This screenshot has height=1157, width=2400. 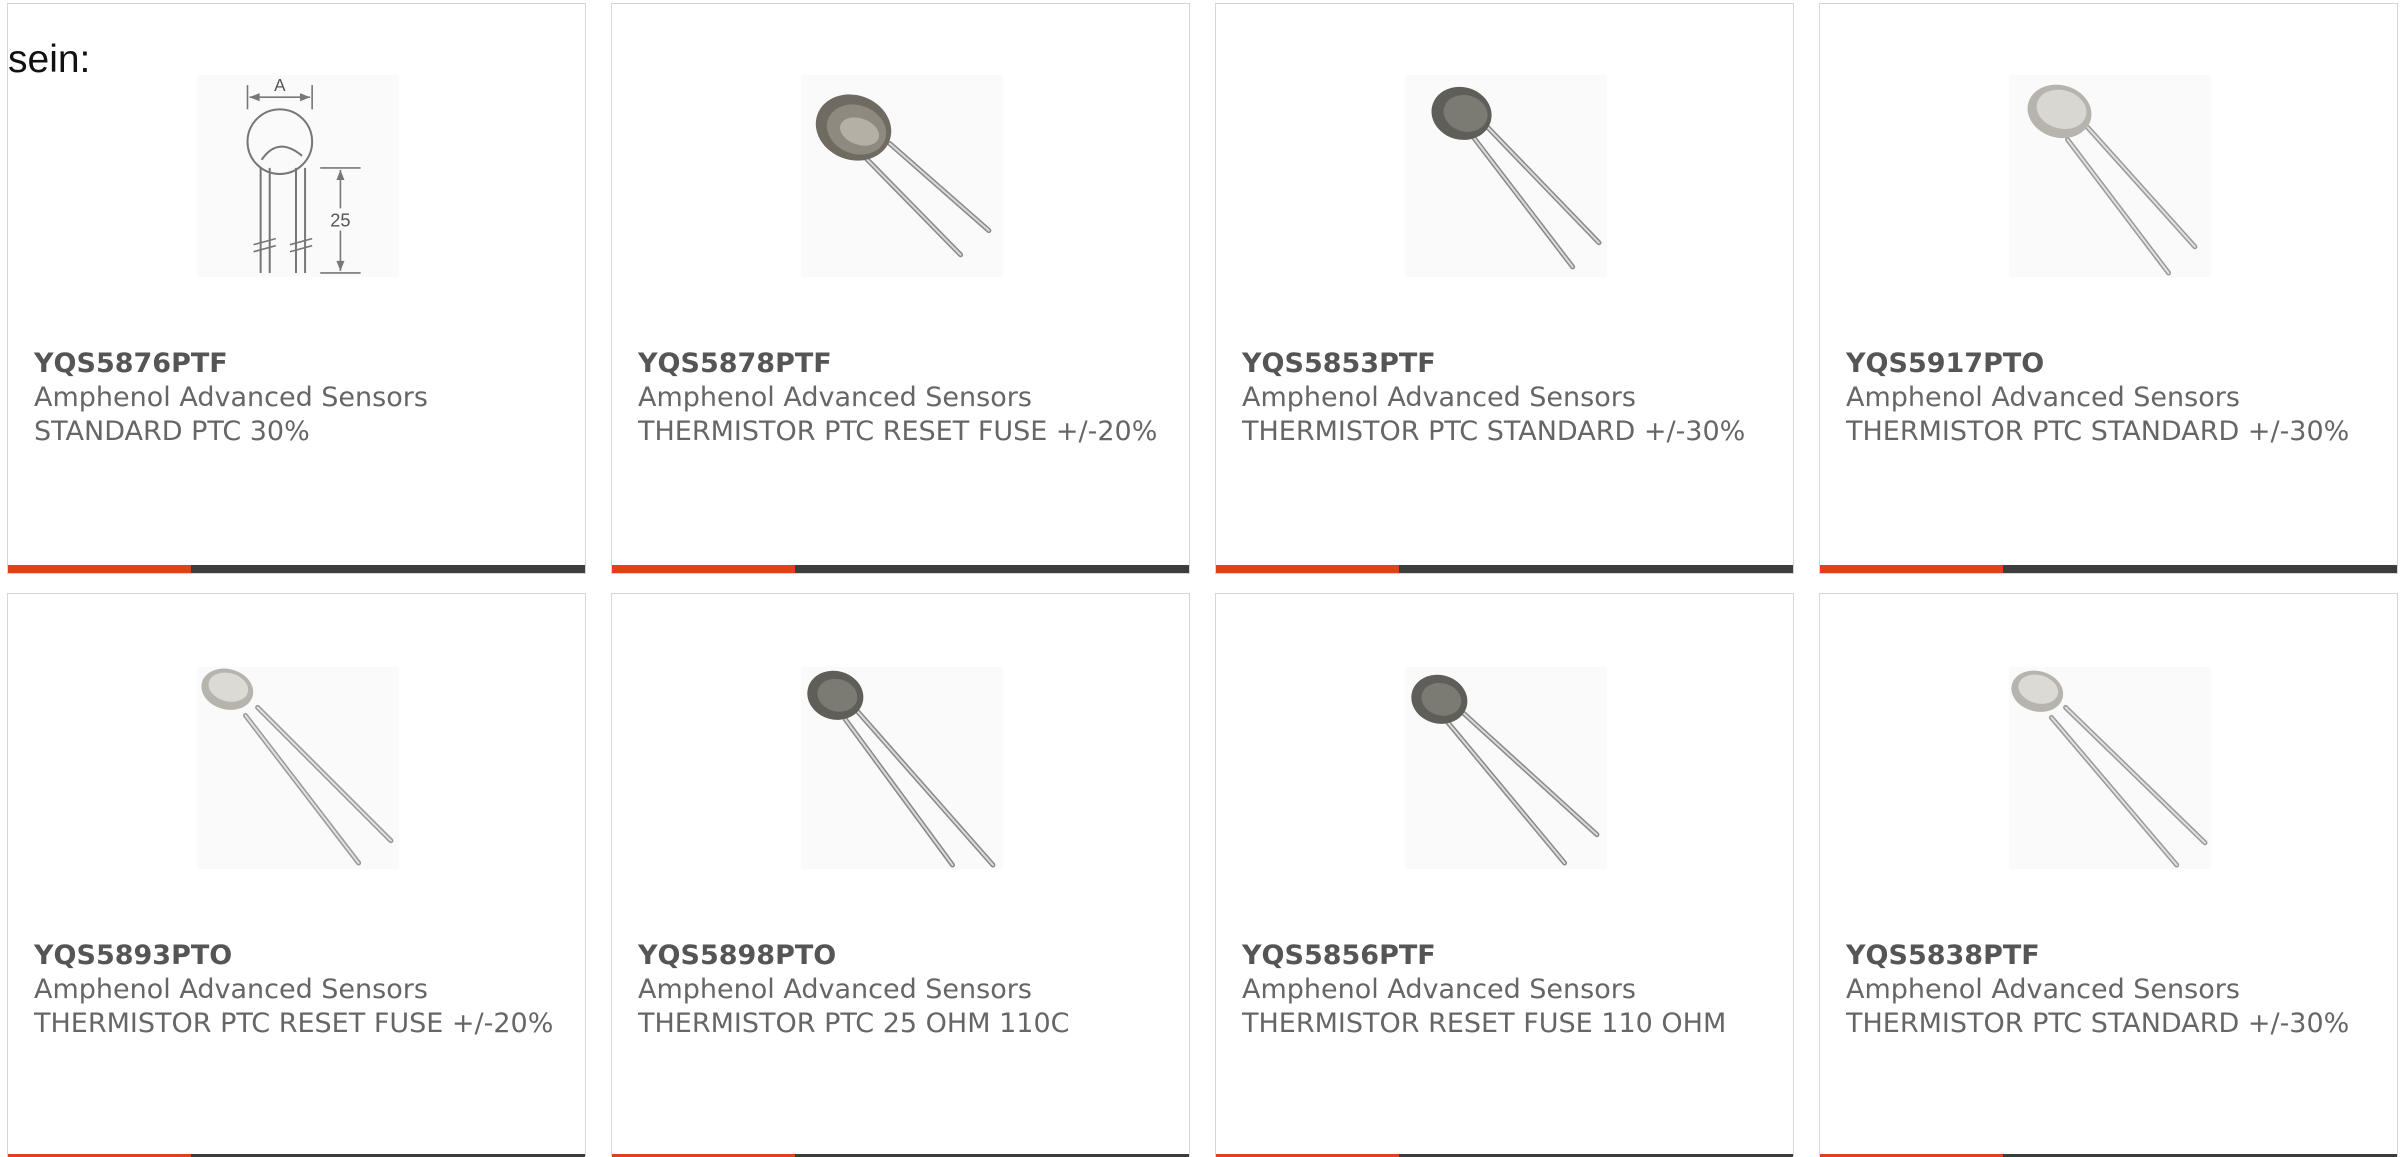 What do you see at coordinates (1943, 955) in the screenshot?
I see `product-part-number: YQS5838PTF` at bounding box center [1943, 955].